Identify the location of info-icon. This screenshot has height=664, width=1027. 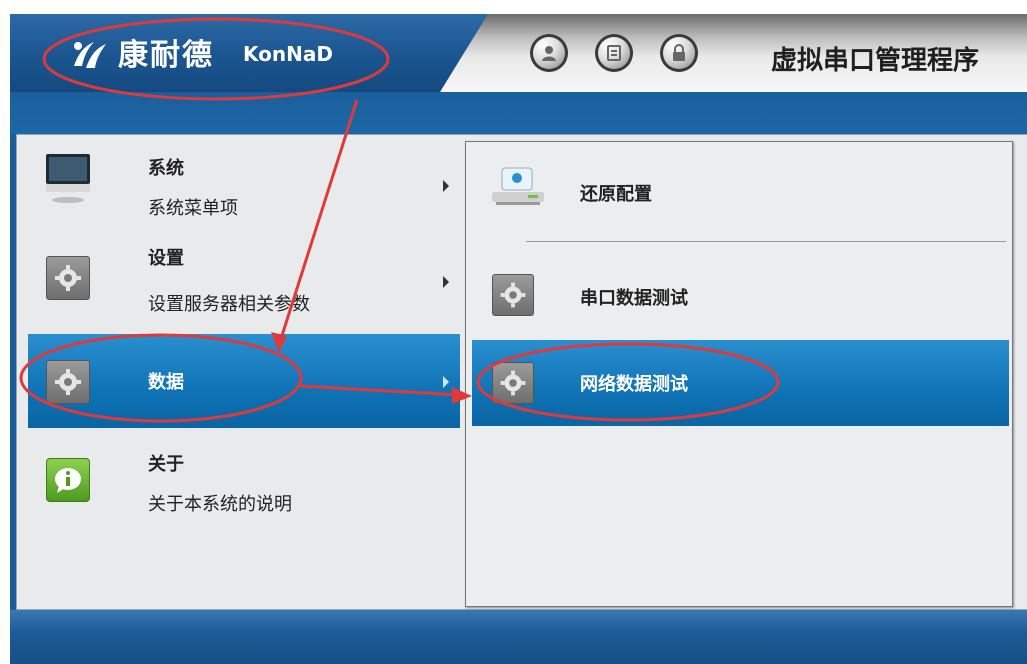
(68, 480).